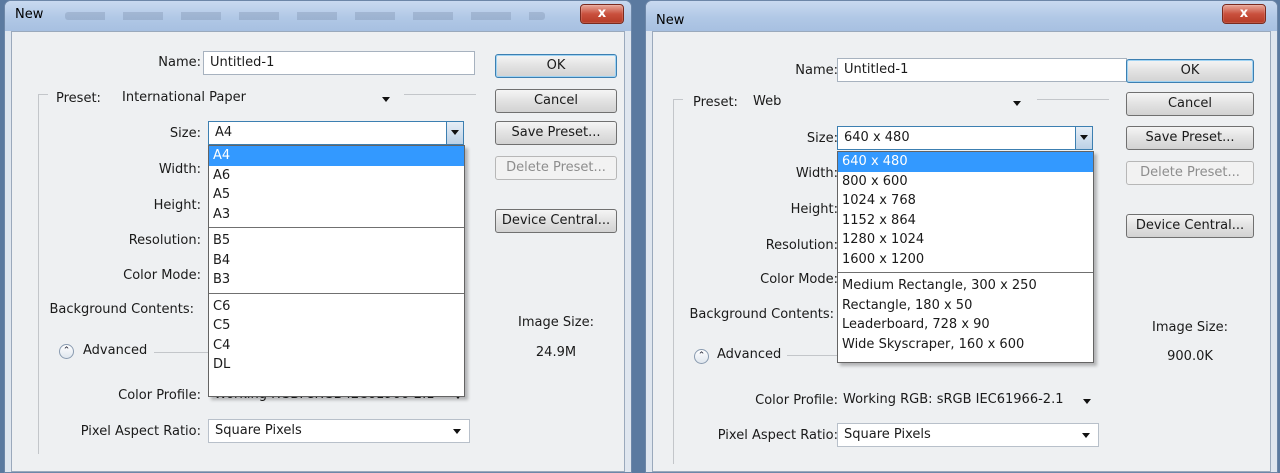  I want to click on color-profile-value: Working RGB: sRGB IEC61966-2.1, so click(953, 399).